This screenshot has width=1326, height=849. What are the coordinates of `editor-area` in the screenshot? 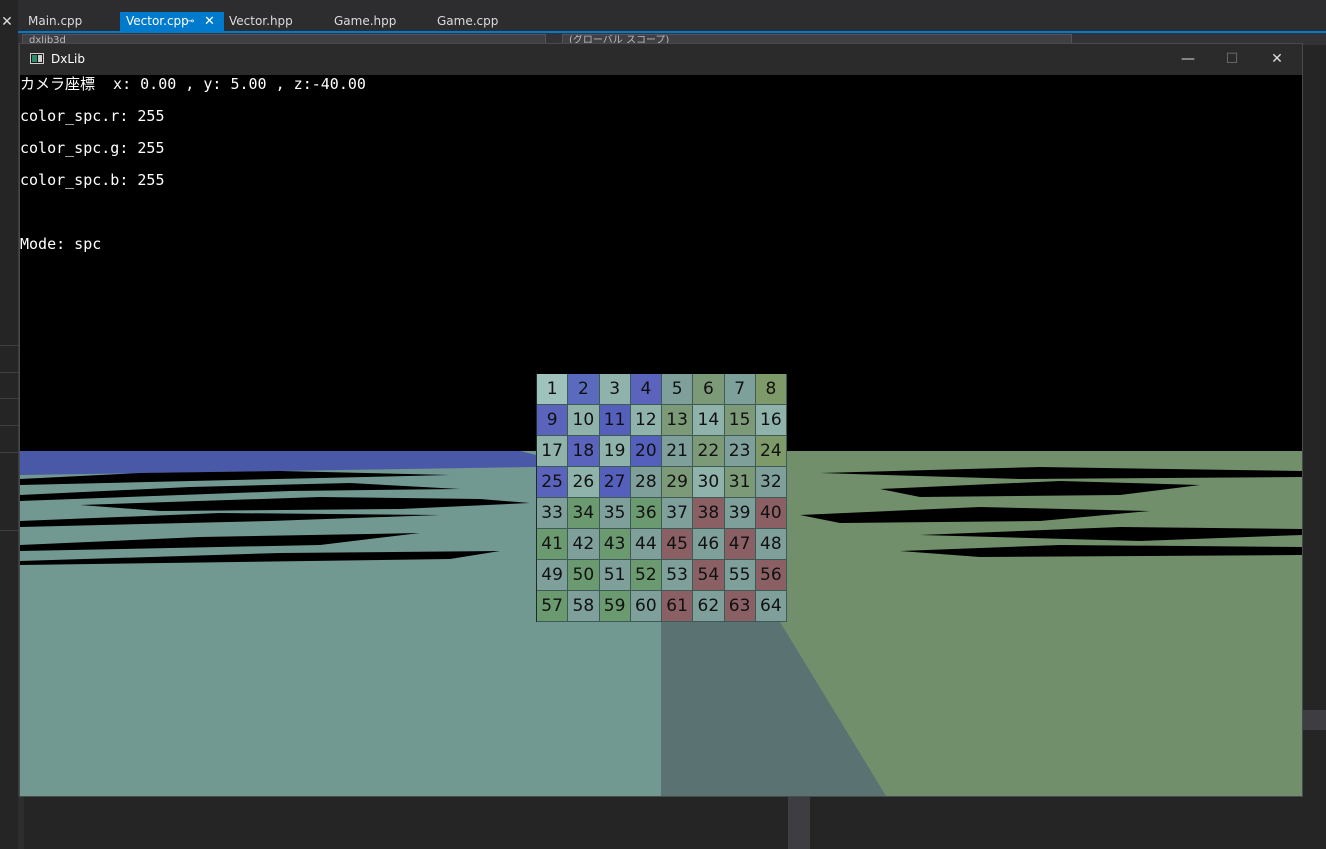 It's located at (406, 822).